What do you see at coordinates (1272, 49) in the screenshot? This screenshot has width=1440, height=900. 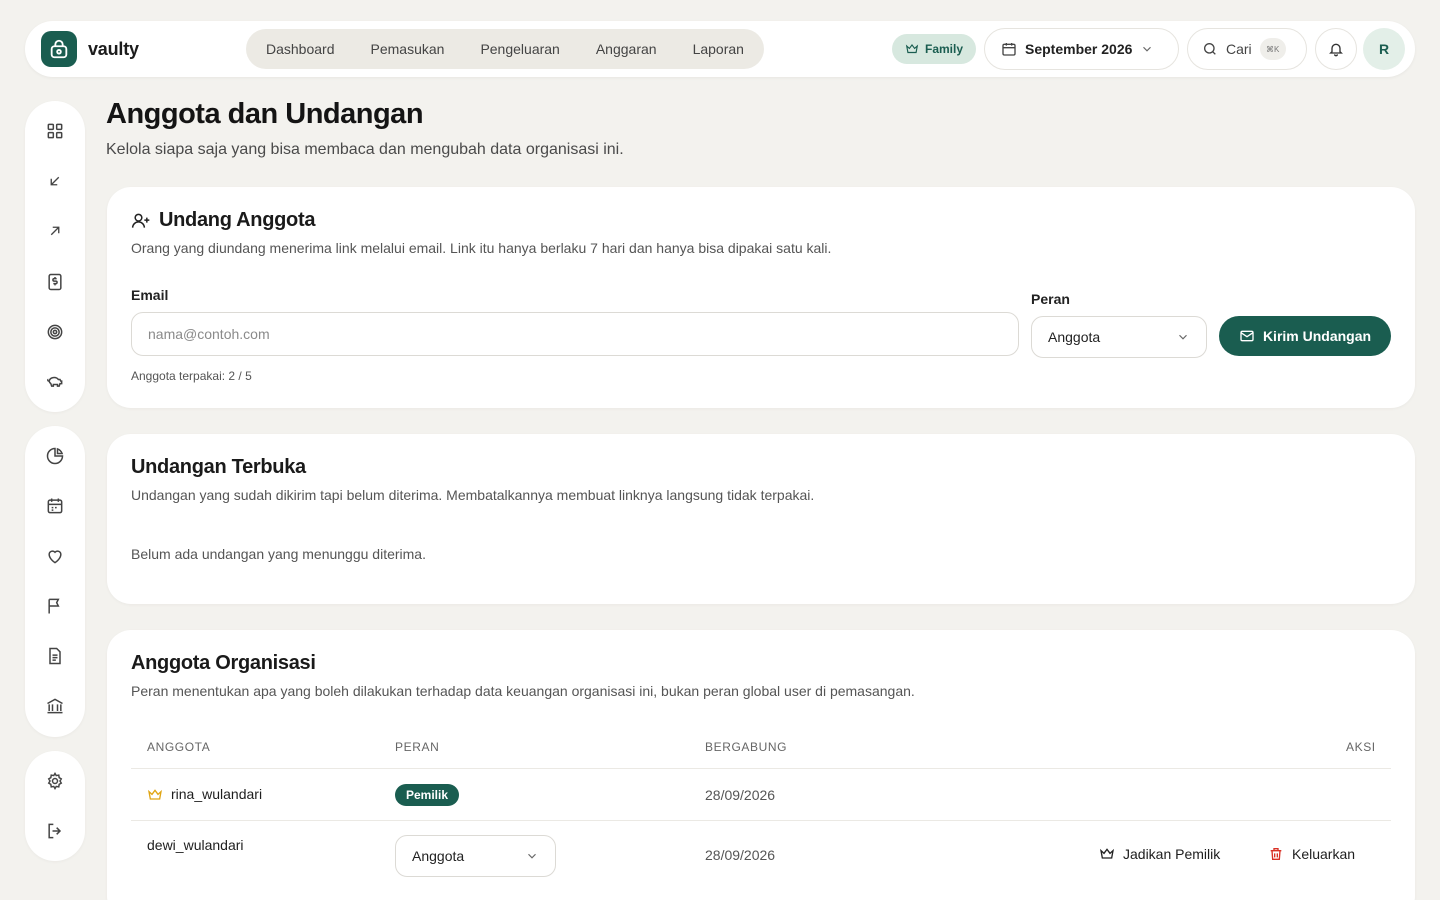 I see `search-shortcut: ⌘K` at bounding box center [1272, 49].